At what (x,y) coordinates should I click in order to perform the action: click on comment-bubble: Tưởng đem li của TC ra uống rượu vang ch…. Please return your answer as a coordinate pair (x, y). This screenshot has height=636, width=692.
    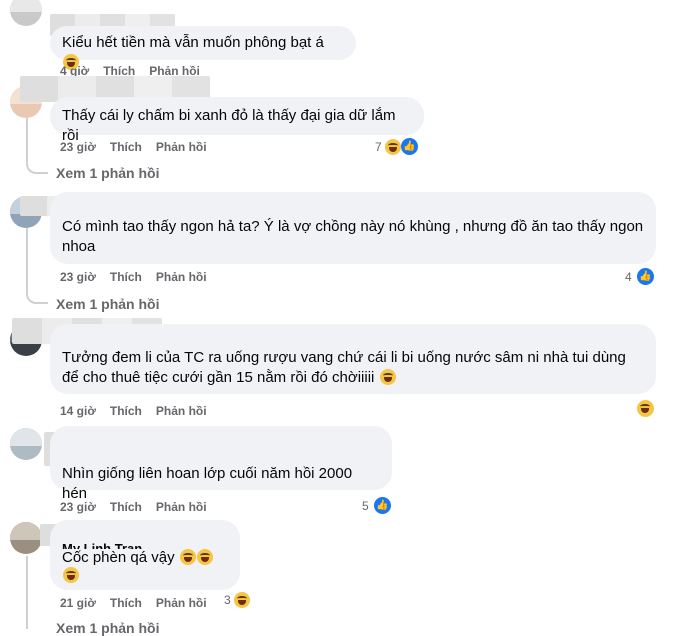
    Looking at the image, I should click on (353, 359).